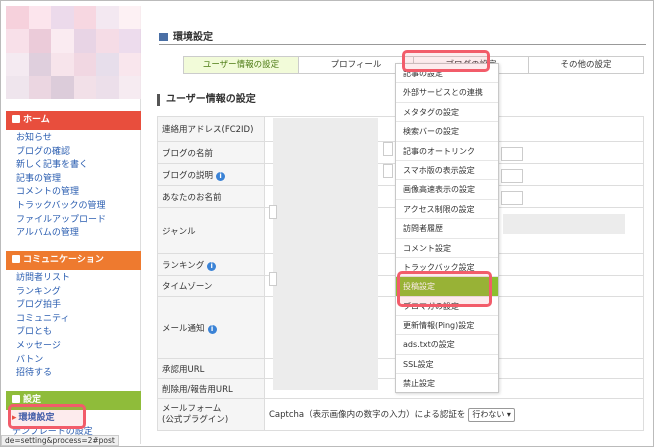 This screenshot has height=447, width=654. Describe the element at coordinates (446, 61) in the screenshot. I see `highlight-blog-settings-tab` at that location.